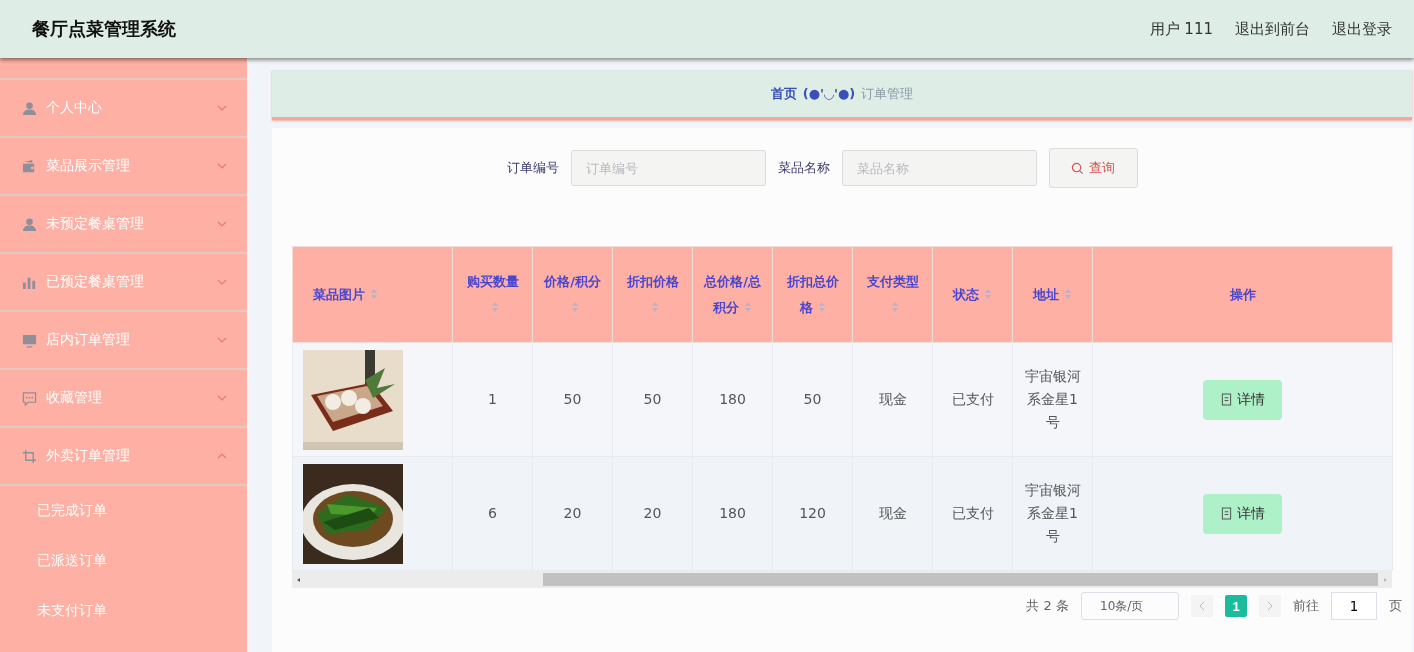 The height and width of the screenshot is (652, 1414). I want to click on field-label: 订单编号, so click(532, 168).